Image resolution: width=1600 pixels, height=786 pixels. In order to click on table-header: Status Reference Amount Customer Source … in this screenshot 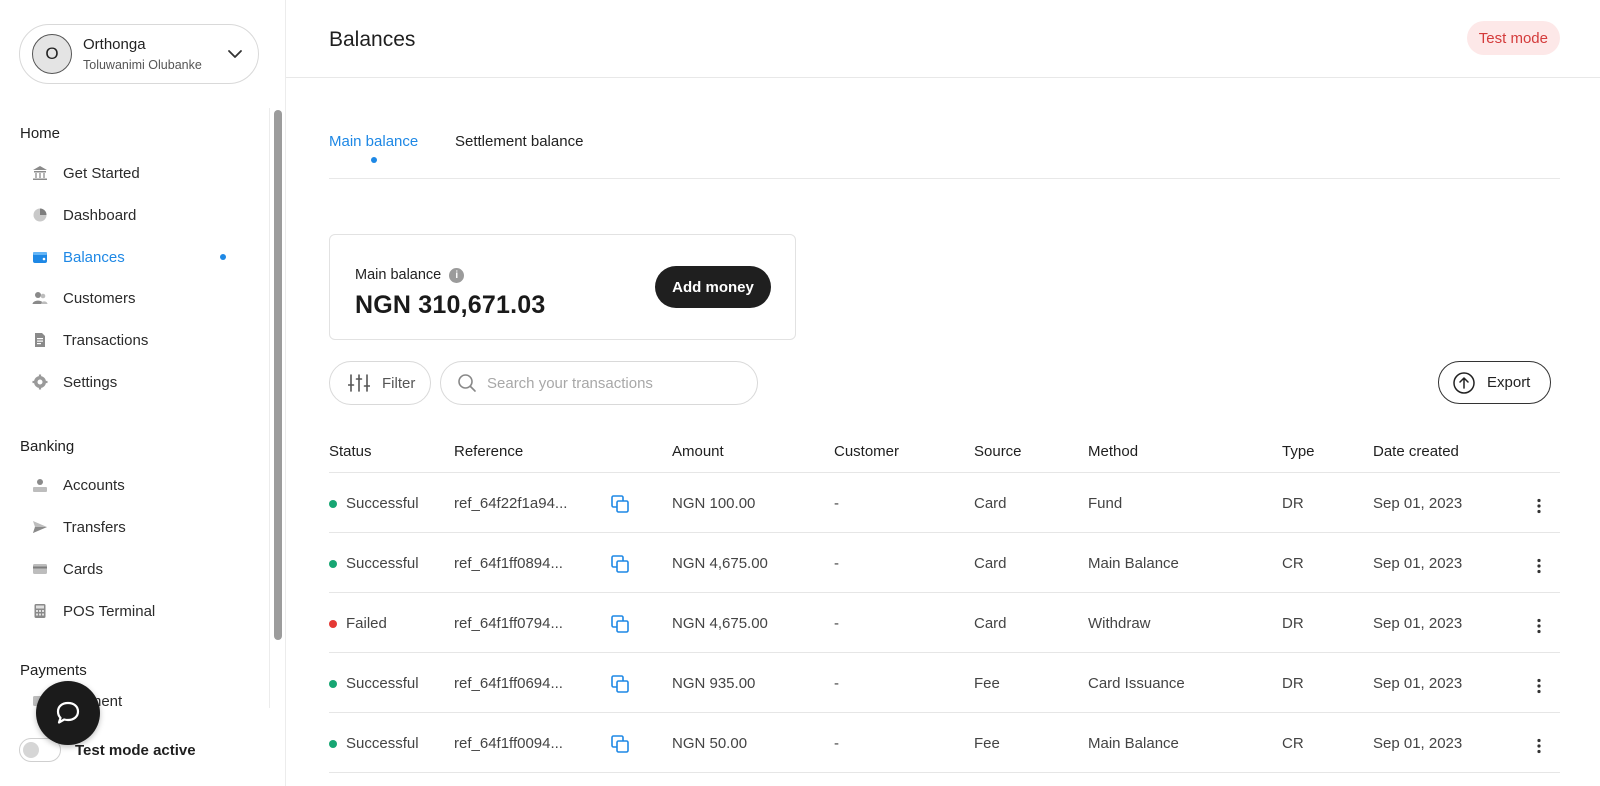, I will do `click(944, 452)`.